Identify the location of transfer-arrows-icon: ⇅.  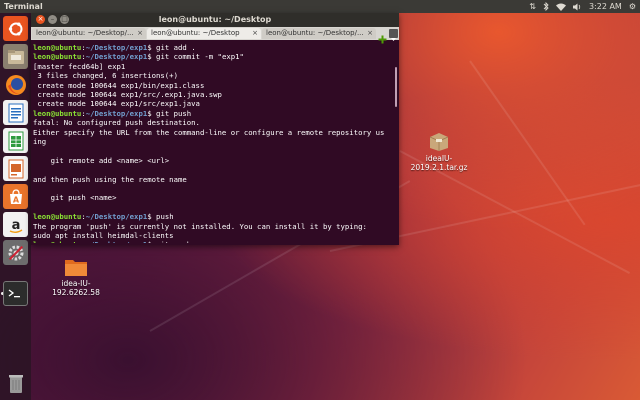
(532, 6).